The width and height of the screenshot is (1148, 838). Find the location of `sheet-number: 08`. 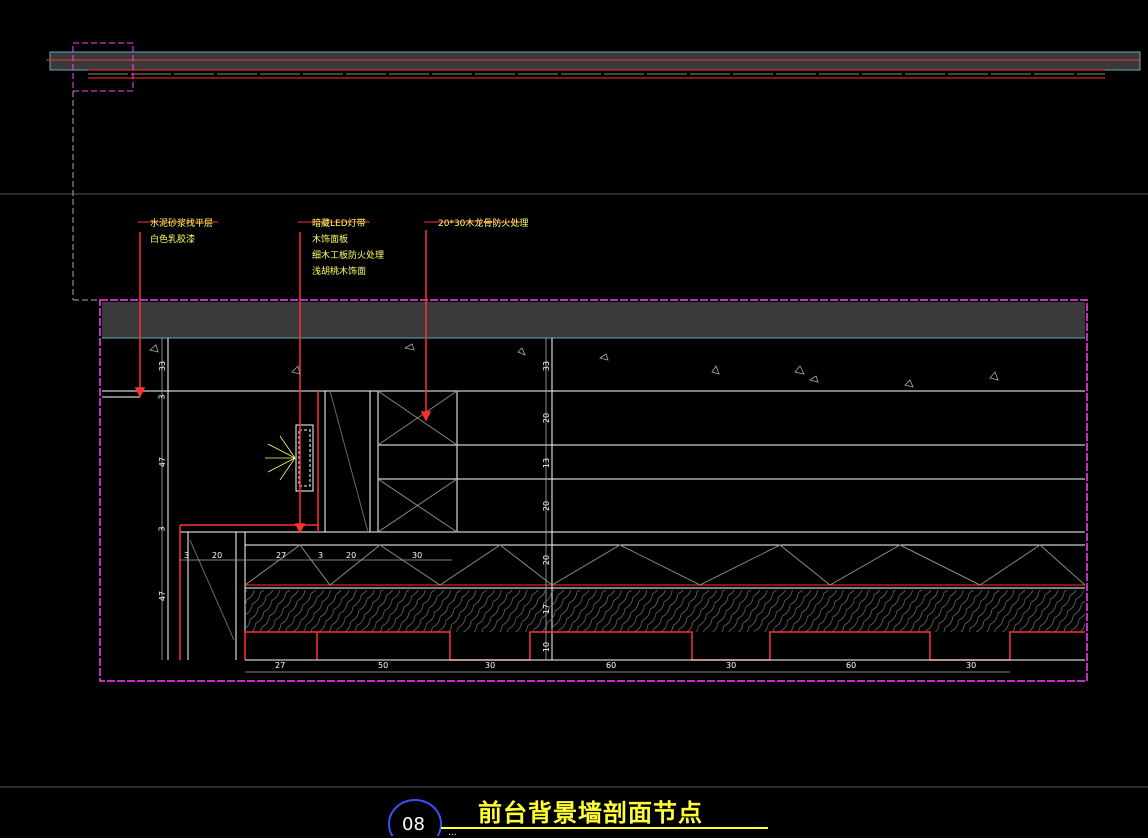

sheet-number: 08 is located at coordinates (413, 824).